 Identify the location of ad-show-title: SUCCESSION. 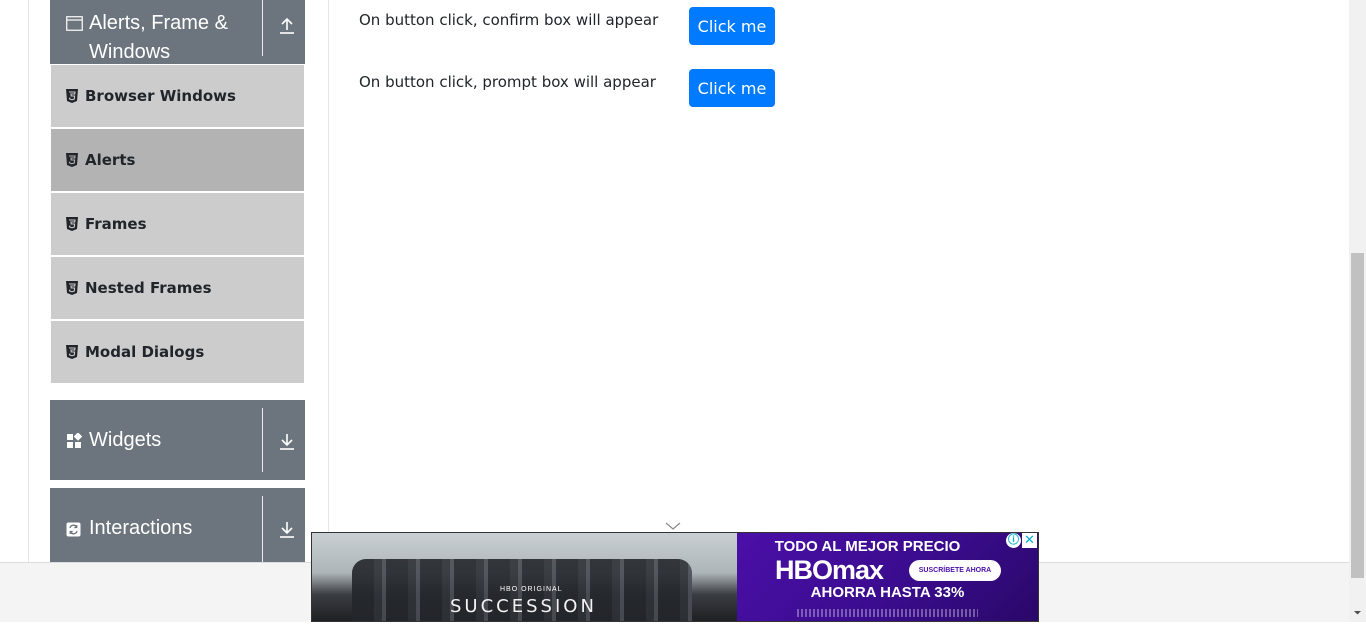
(523, 606).